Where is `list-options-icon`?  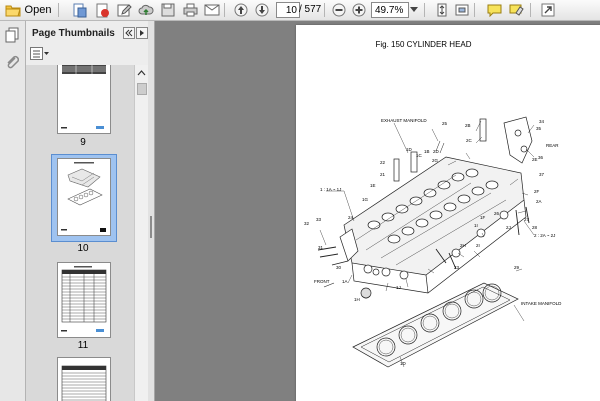 list-options-icon is located at coordinates (39, 53).